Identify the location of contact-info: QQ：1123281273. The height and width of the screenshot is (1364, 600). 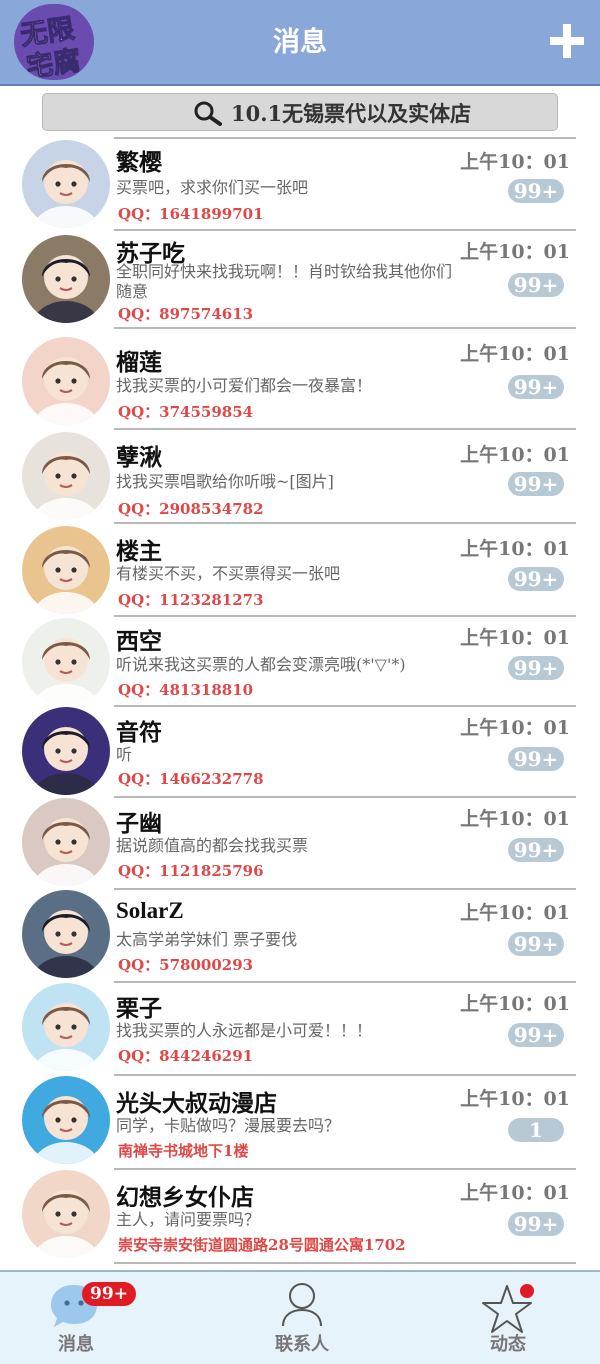
(191, 600).